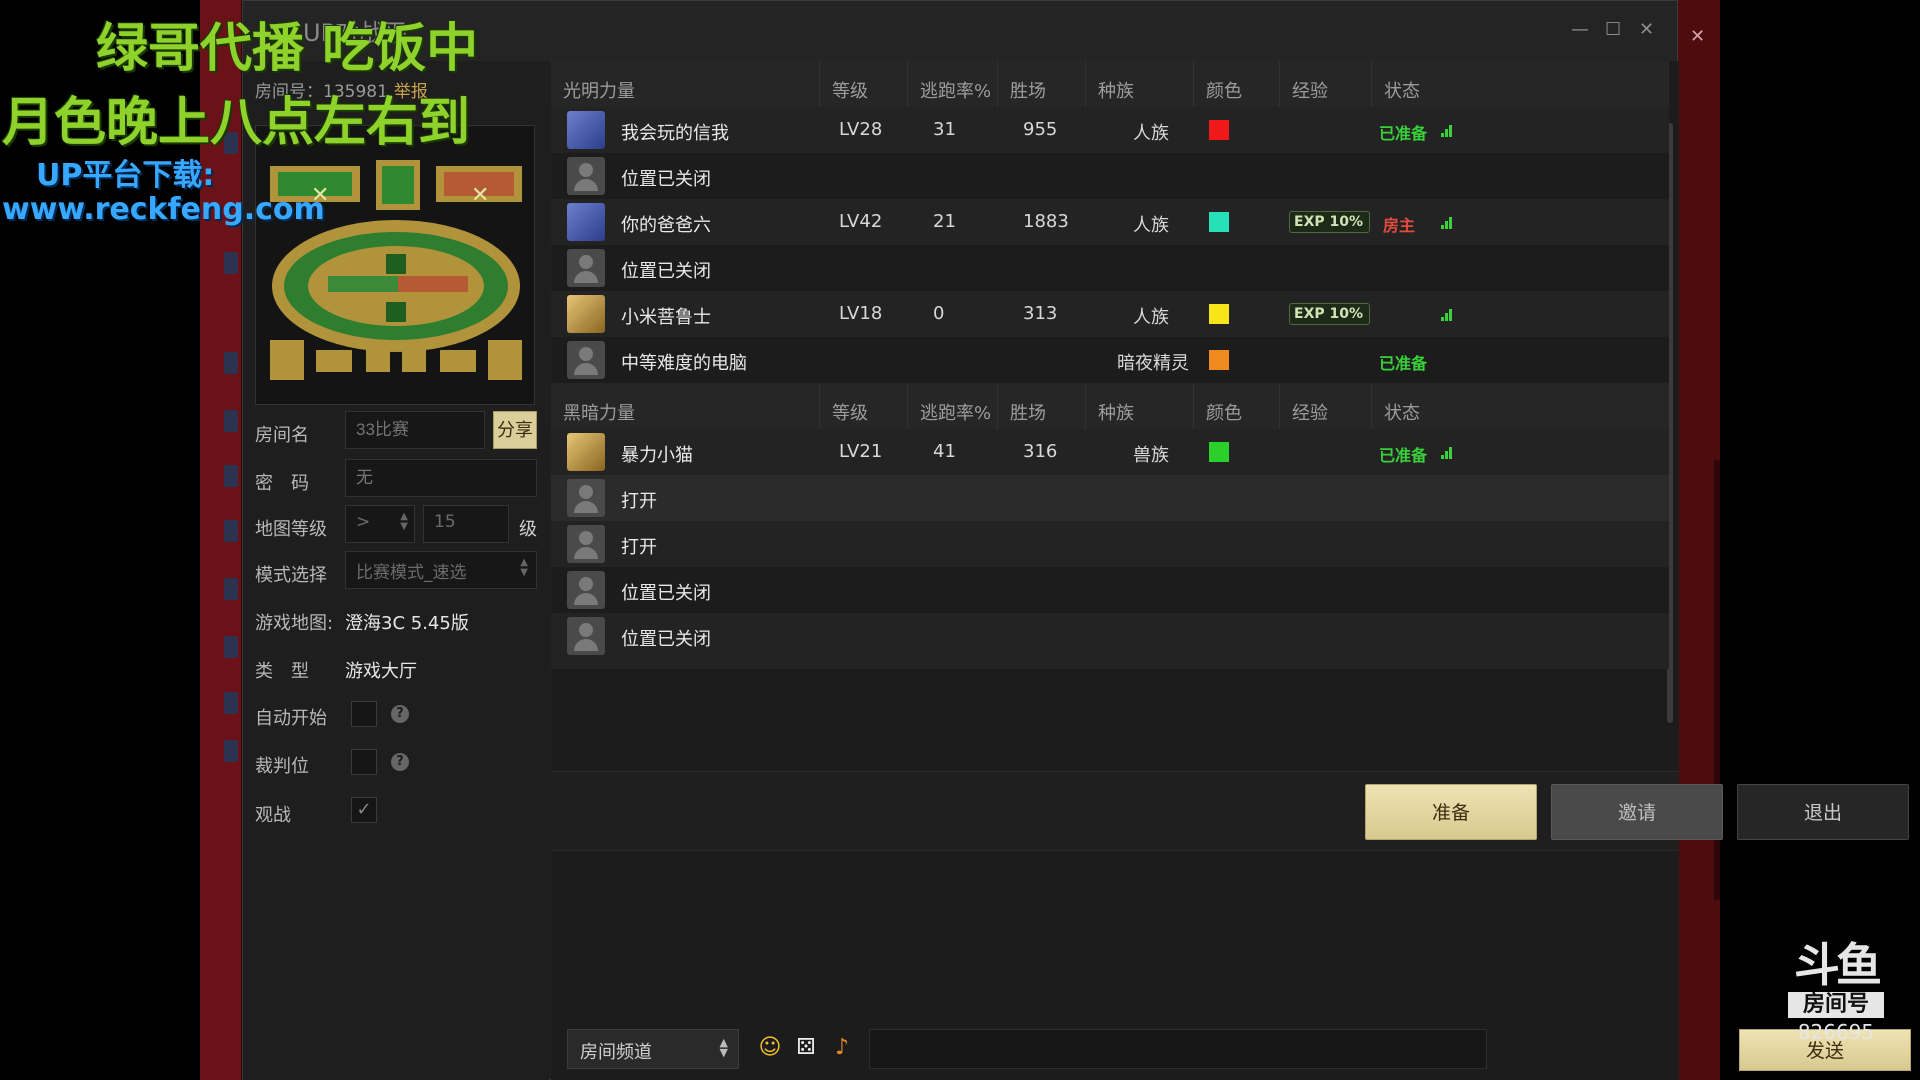 The image size is (1920, 1080). What do you see at coordinates (861, 129) in the screenshot?
I see `slot-level: LV28` at bounding box center [861, 129].